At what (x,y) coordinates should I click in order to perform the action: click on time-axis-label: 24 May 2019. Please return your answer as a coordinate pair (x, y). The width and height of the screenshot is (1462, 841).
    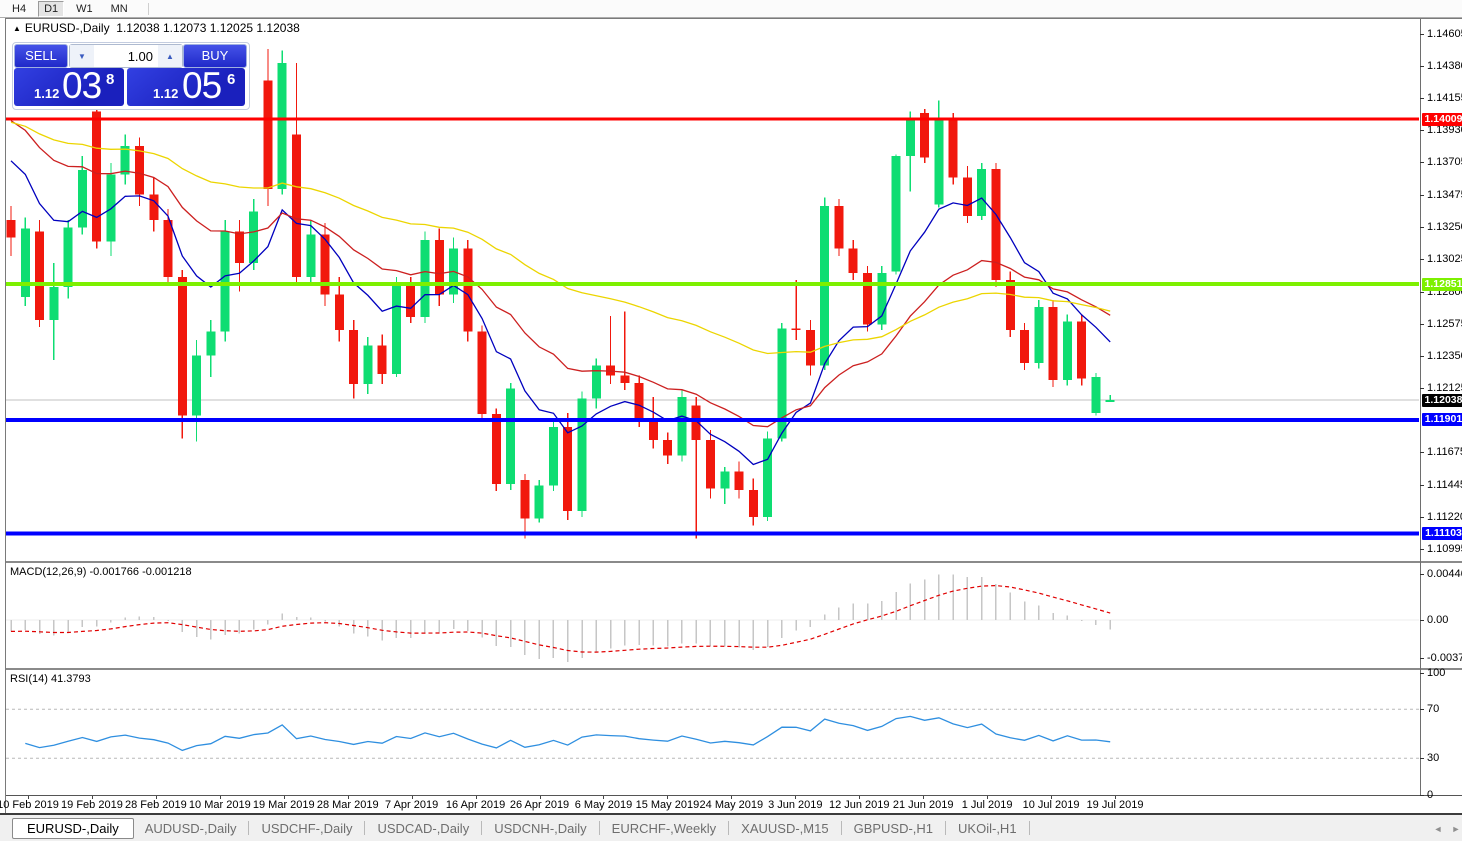
    Looking at the image, I should click on (731, 805).